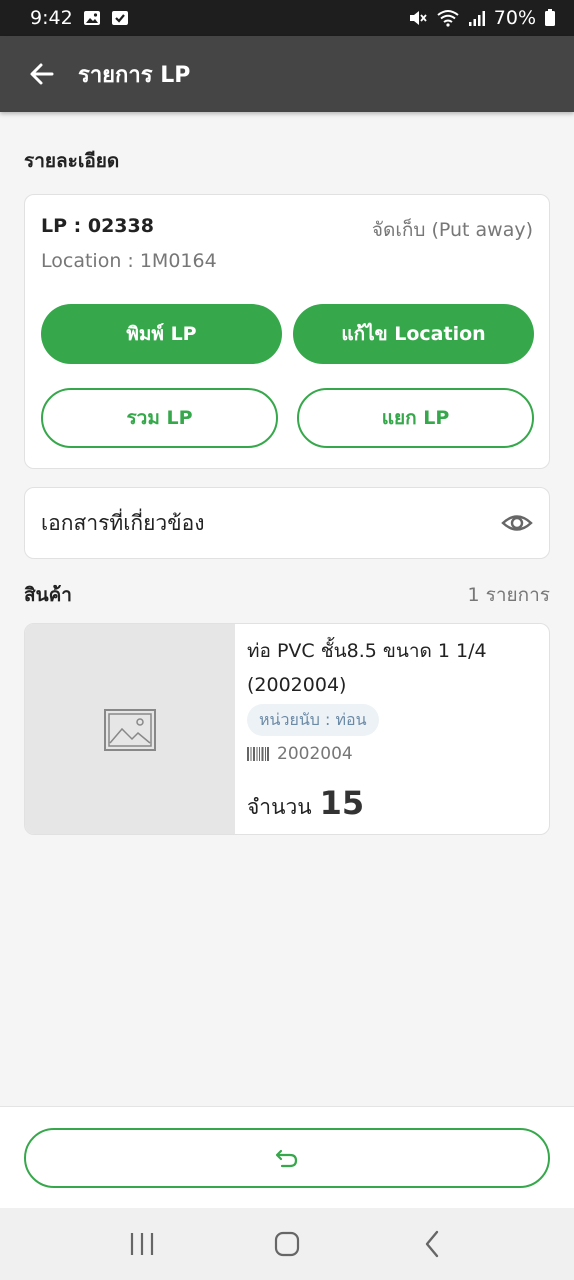  Describe the element at coordinates (367, 668) in the screenshot. I see `product-name: ท่อ PVC ชั้น8.5 ขนาด 1 1/4 (2002004)` at that location.